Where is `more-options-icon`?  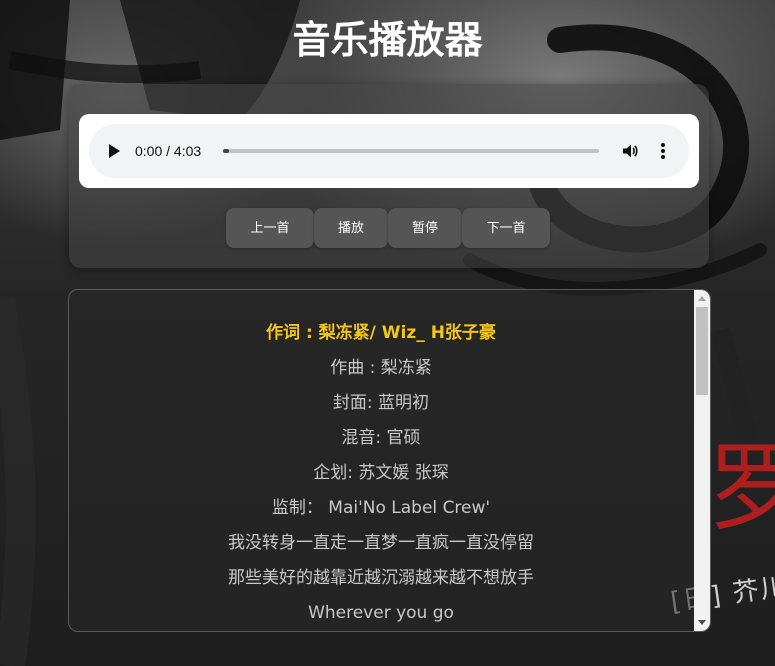
more-options-icon is located at coordinates (663, 151).